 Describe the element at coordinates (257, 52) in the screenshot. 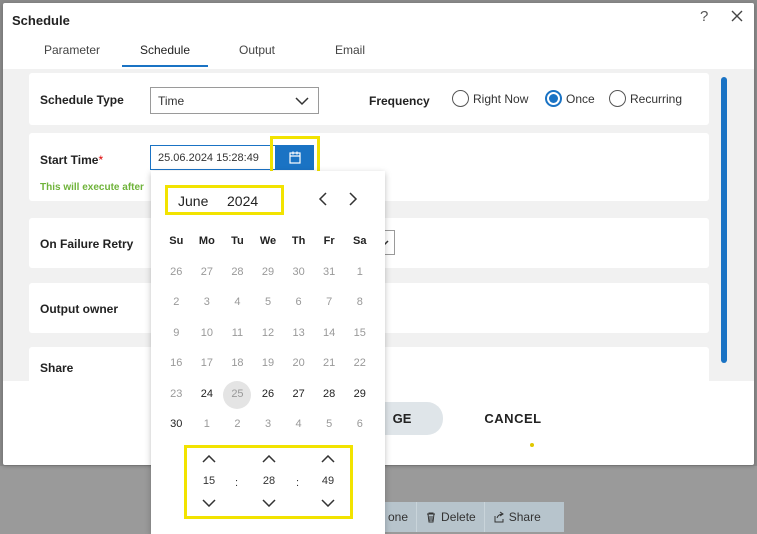

I see `tab-output: Output` at that location.